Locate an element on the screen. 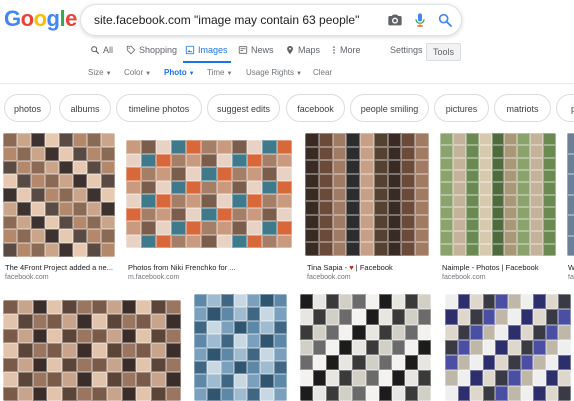  filter-type: Photo ▼ is located at coordinates (179, 72).